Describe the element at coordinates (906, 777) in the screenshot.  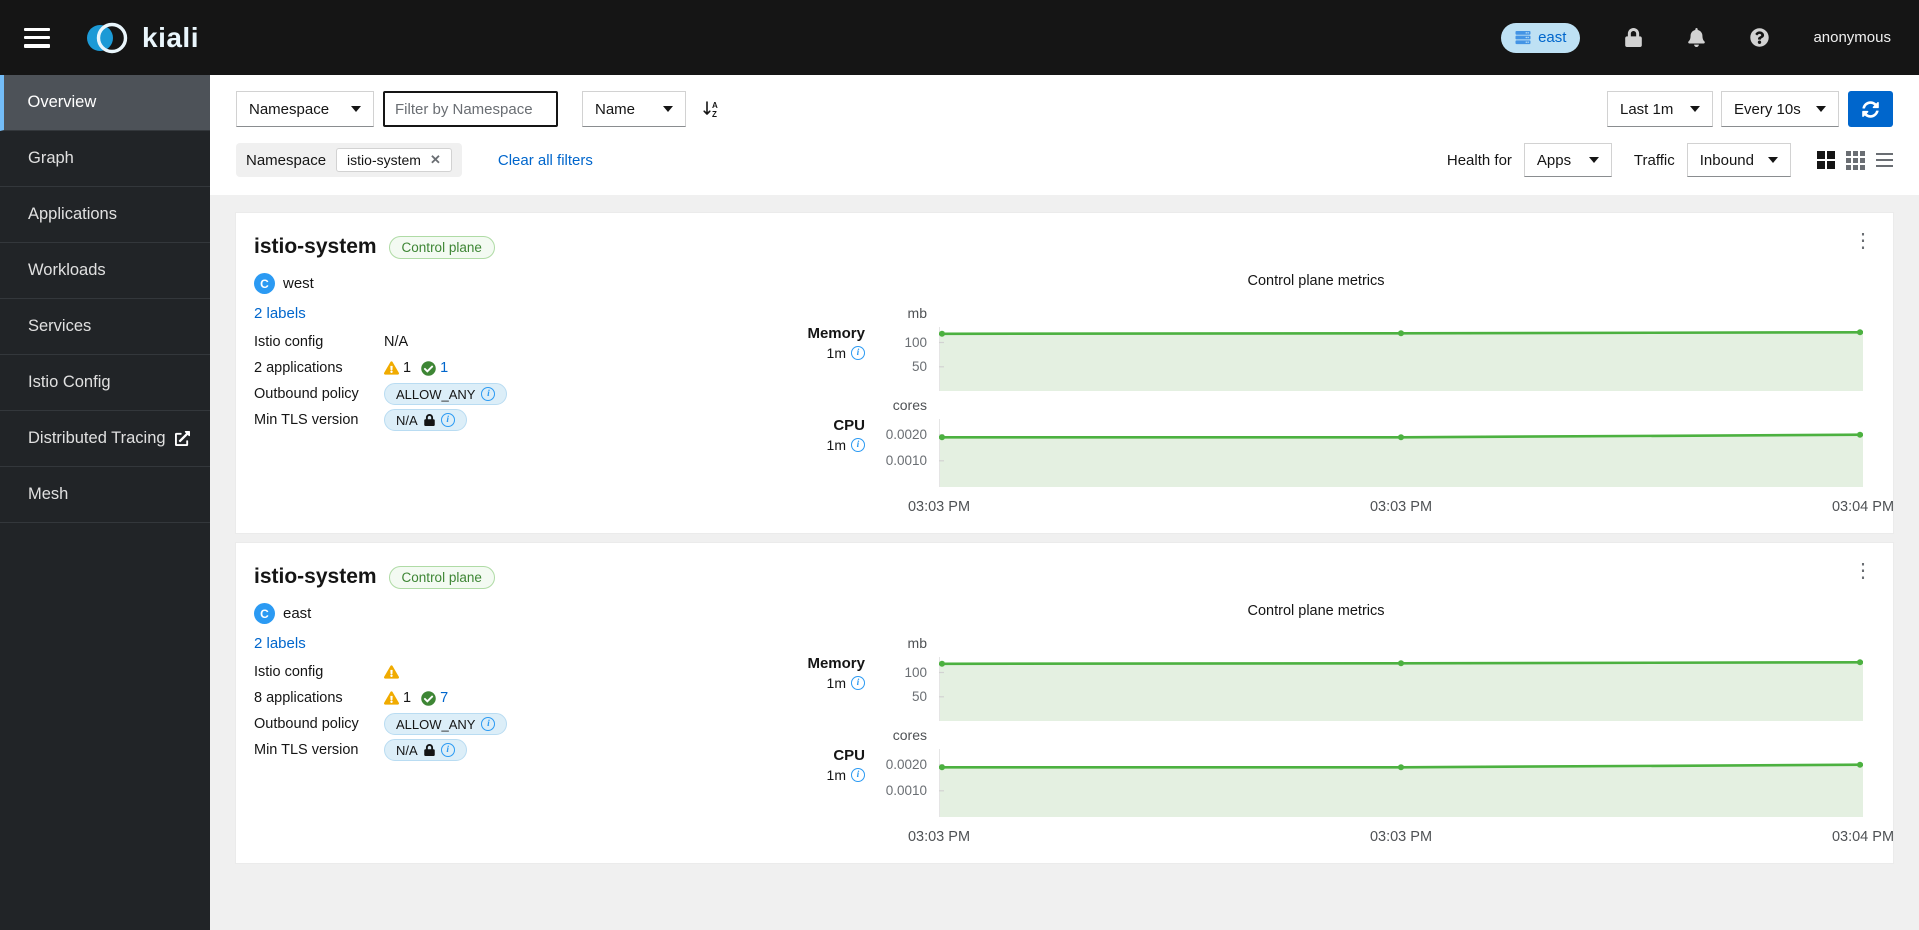
I see `cpu-y-axis: 0.0020 0.0010` at that location.